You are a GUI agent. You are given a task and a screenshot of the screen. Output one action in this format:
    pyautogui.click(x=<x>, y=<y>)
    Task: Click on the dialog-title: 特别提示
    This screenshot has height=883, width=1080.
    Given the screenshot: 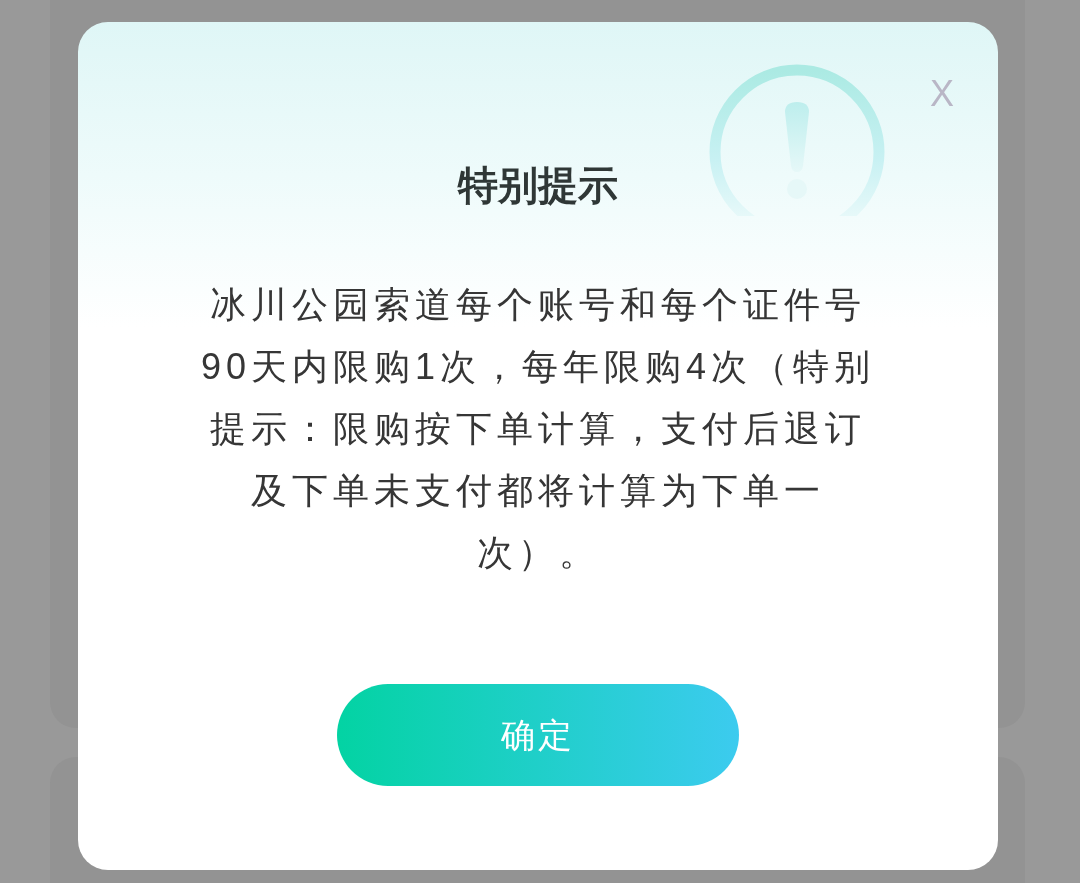 What is the action you would take?
    pyautogui.click(x=538, y=185)
    